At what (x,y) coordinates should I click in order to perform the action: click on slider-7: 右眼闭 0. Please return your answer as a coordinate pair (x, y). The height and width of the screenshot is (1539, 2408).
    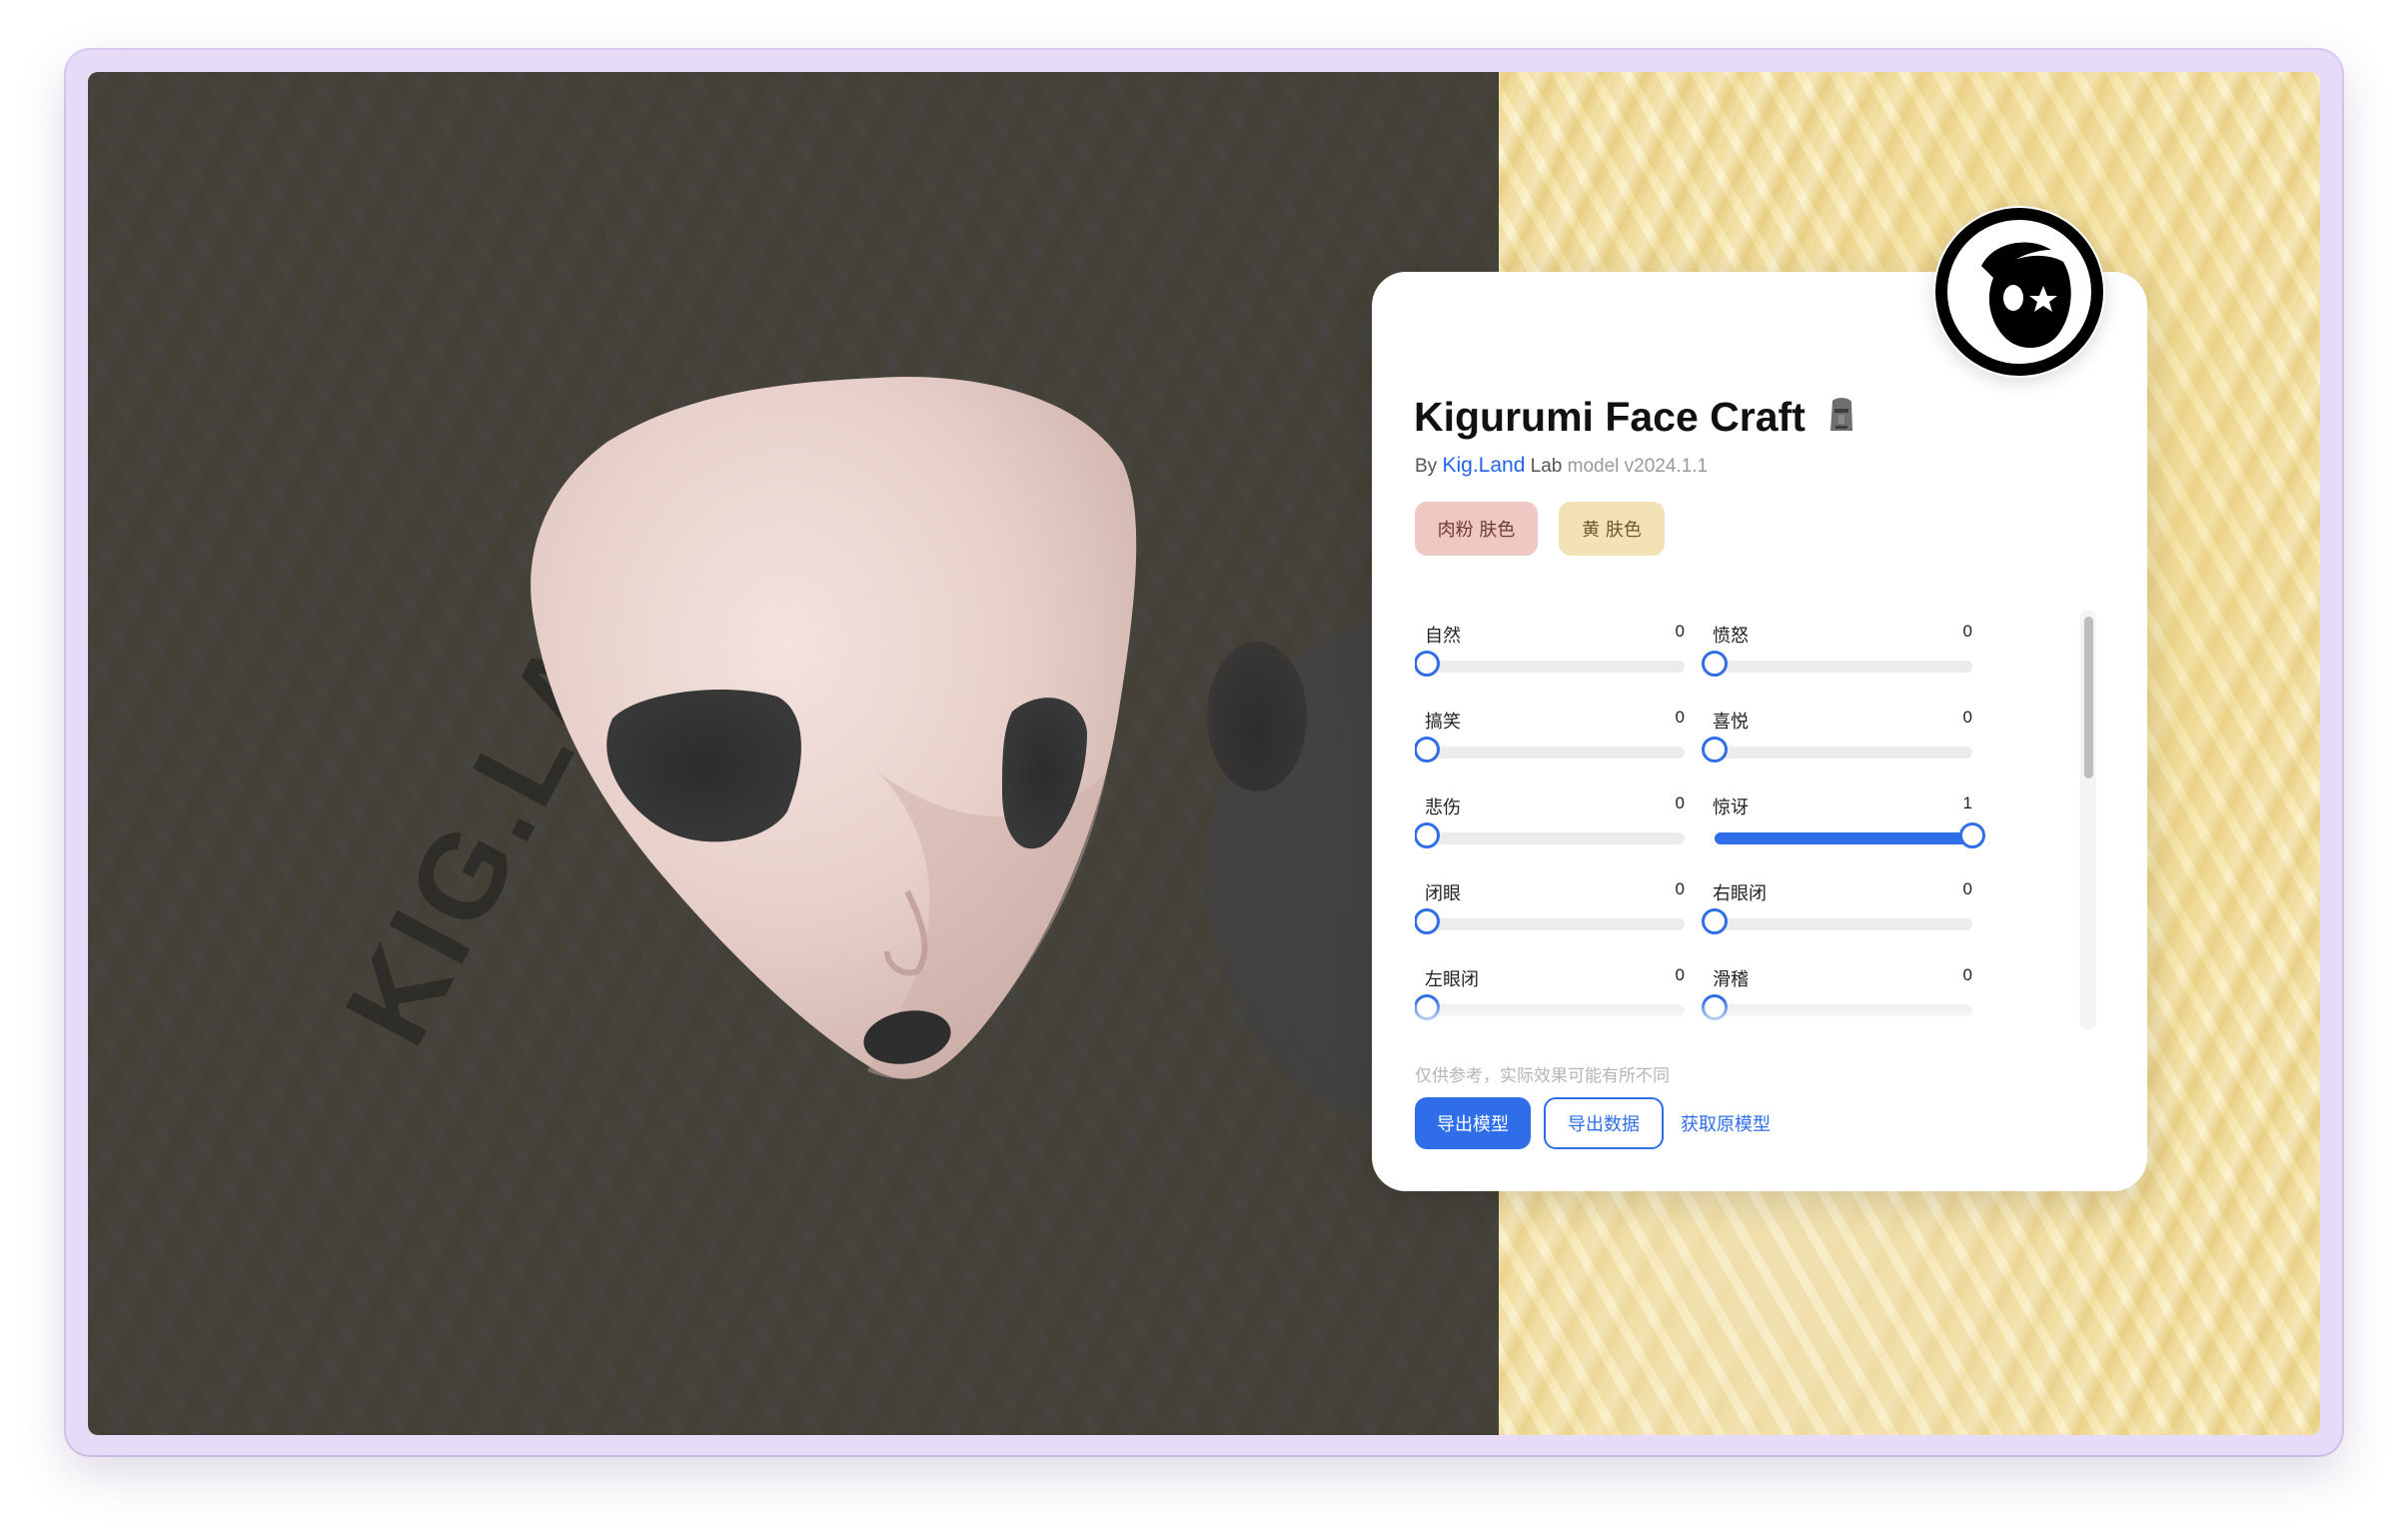
    Looking at the image, I should click on (1837, 897).